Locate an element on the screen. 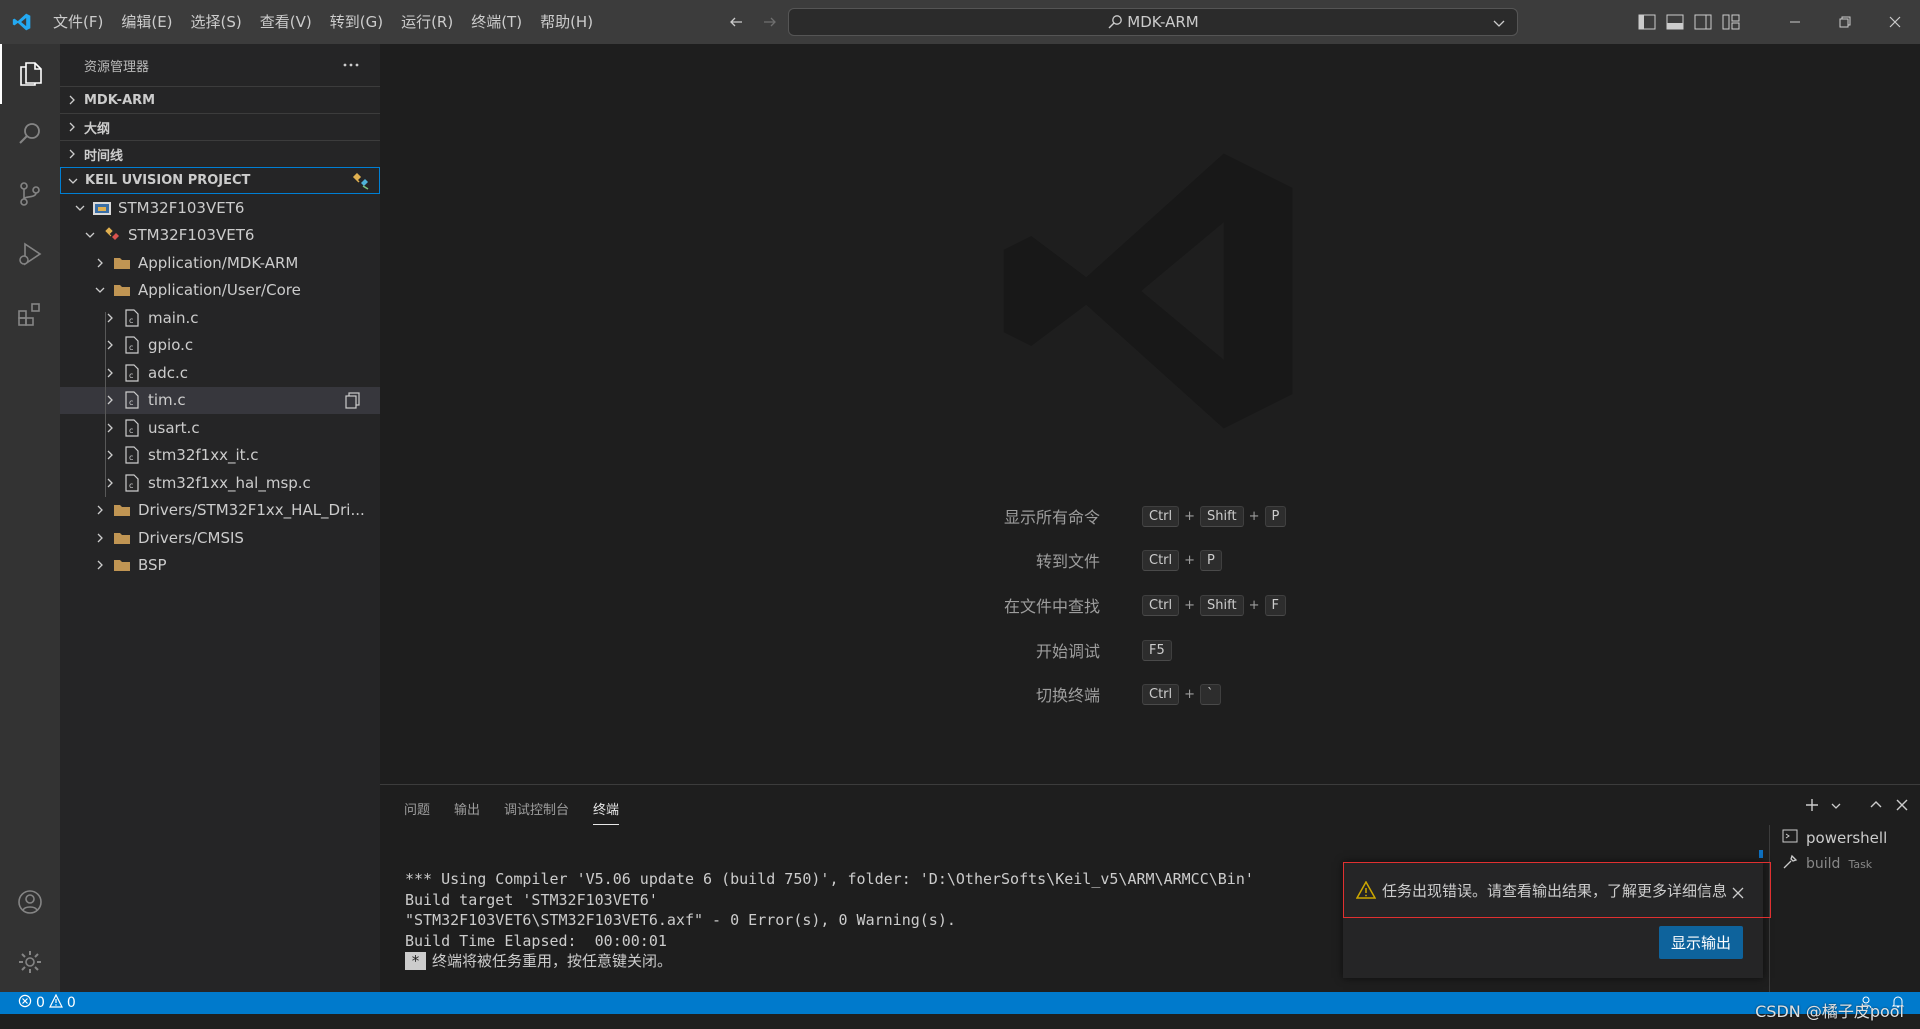 This screenshot has height=1029, width=1920. menu-selection: 选择(S) is located at coordinates (216, 22).